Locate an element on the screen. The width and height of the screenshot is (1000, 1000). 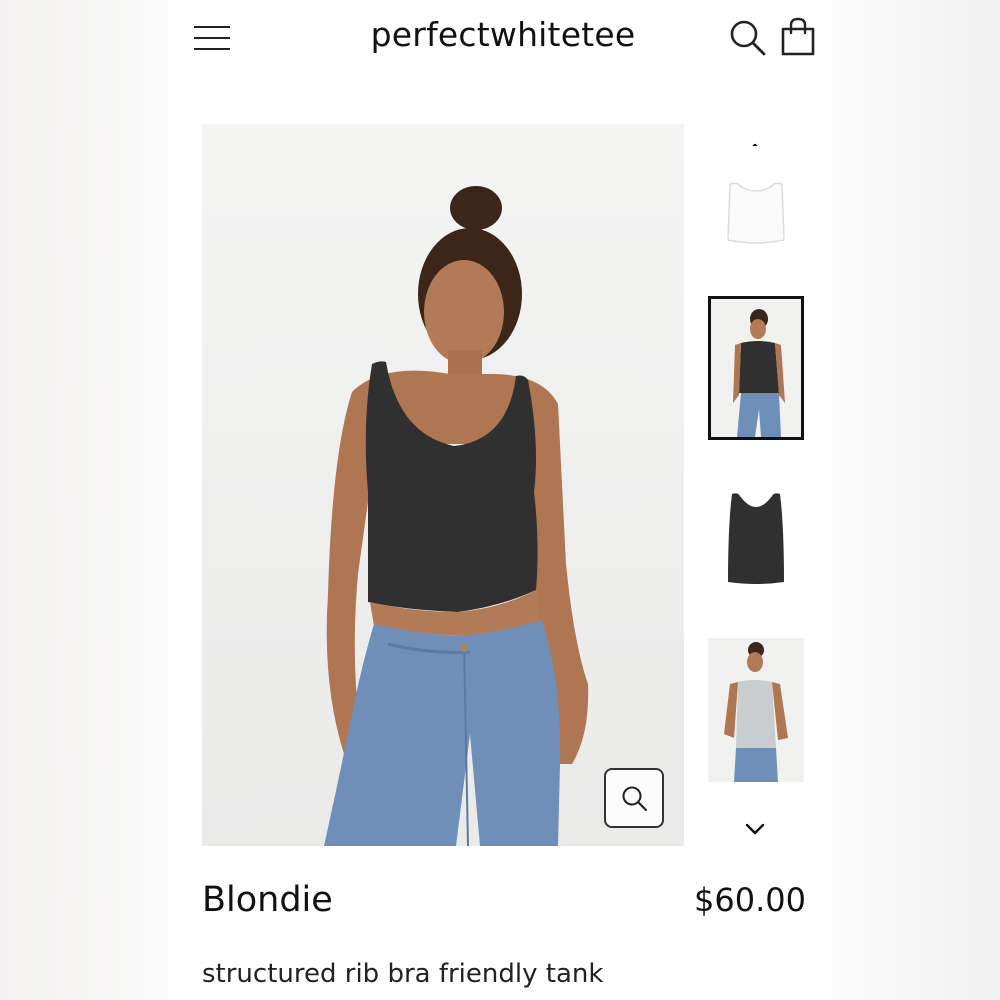
zoom-icon is located at coordinates (635, 799).